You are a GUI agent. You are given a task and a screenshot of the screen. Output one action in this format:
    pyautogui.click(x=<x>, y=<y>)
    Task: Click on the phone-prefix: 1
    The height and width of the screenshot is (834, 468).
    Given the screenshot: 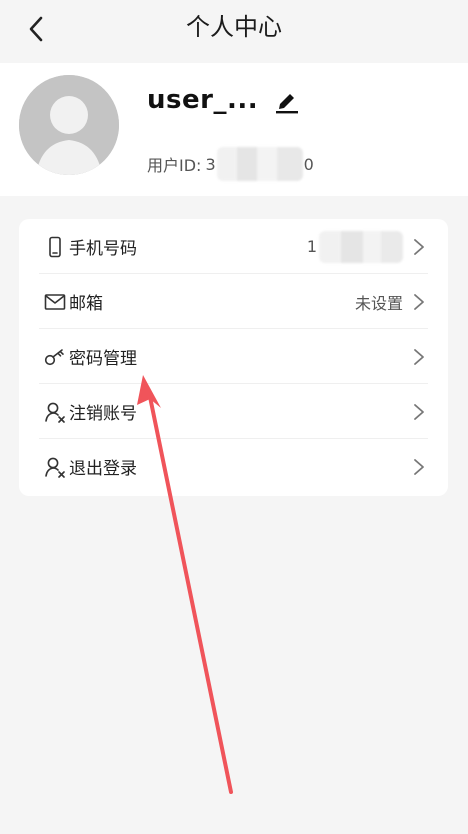 What is the action you would take?
    pyautogui.click(x=311, y=246)
    